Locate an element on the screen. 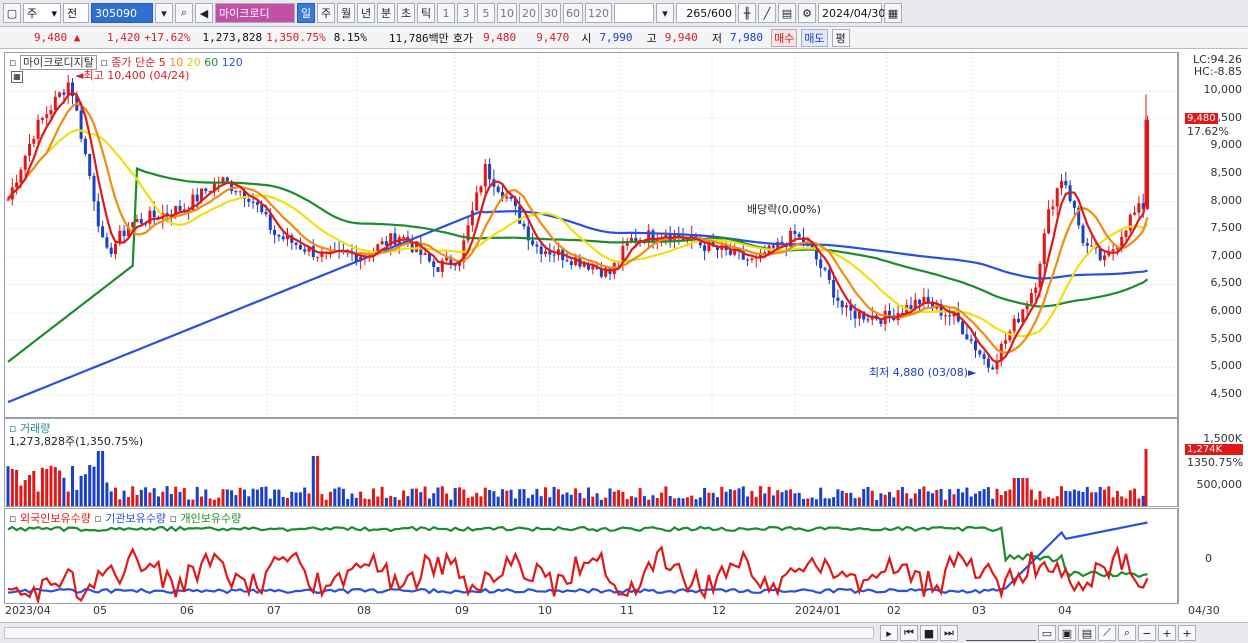 The height and width of the screenshot is (643, 1248). draw-tool-icon: ╱ is located at coordinates (767, 13).